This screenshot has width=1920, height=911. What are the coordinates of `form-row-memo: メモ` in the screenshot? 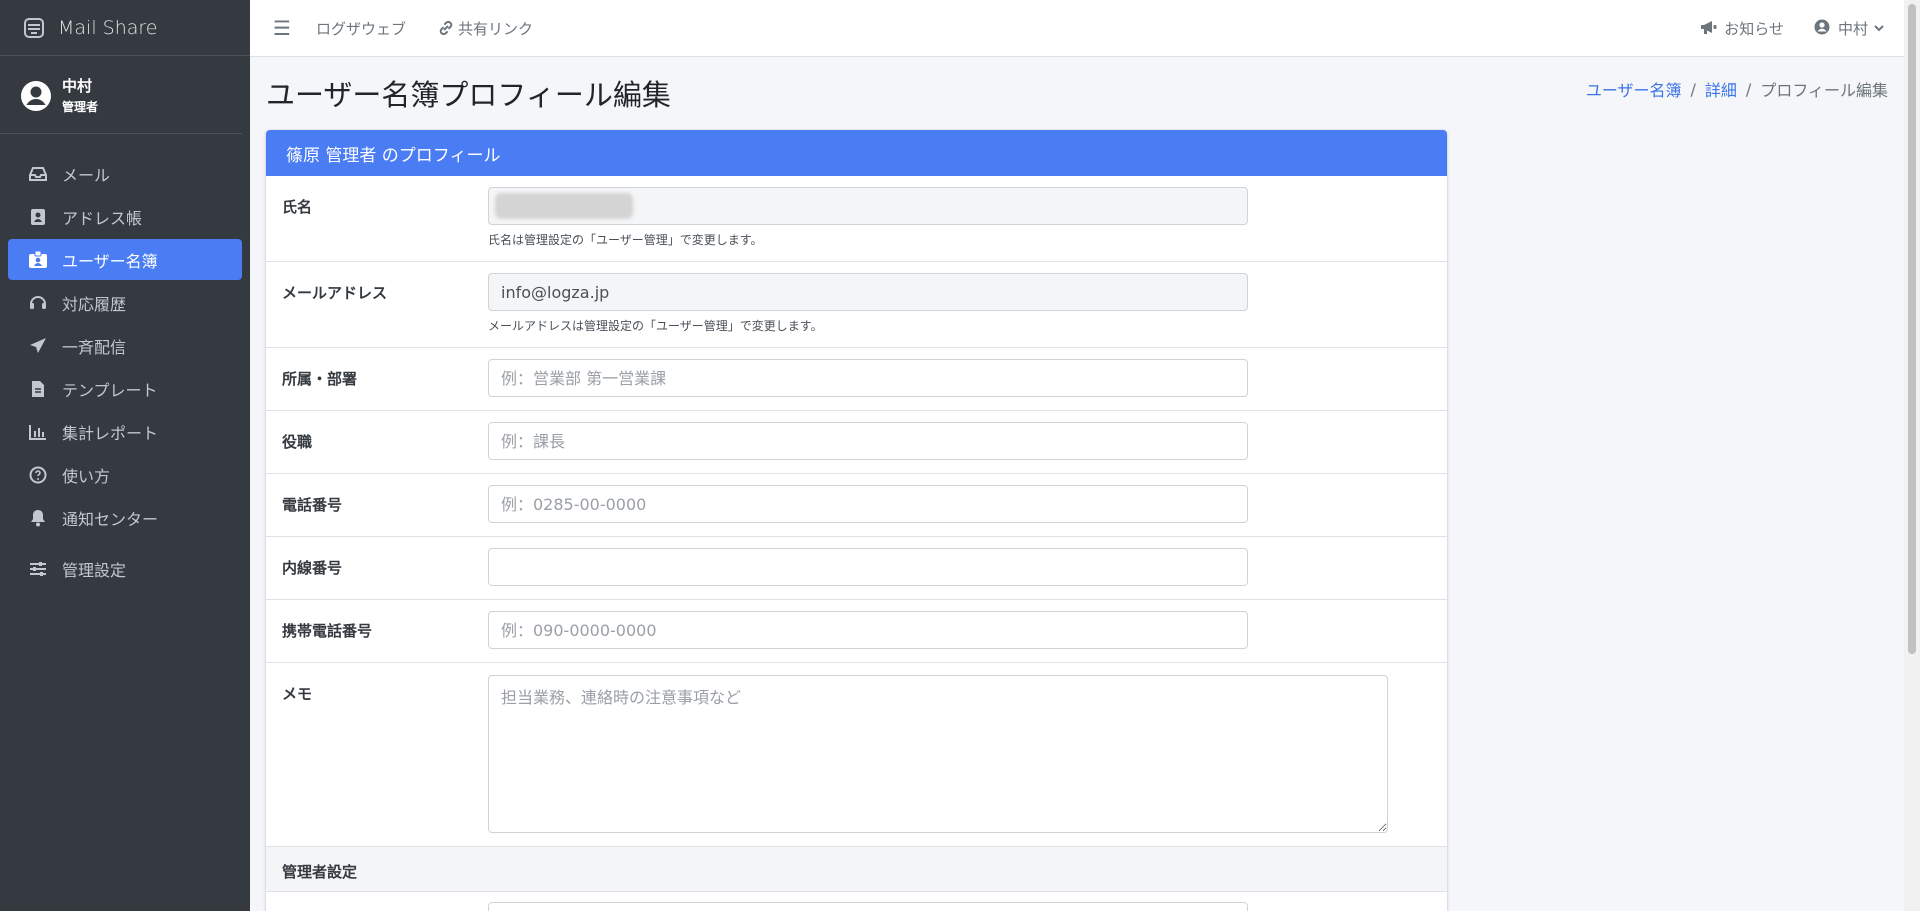 It's located at (856, 754).